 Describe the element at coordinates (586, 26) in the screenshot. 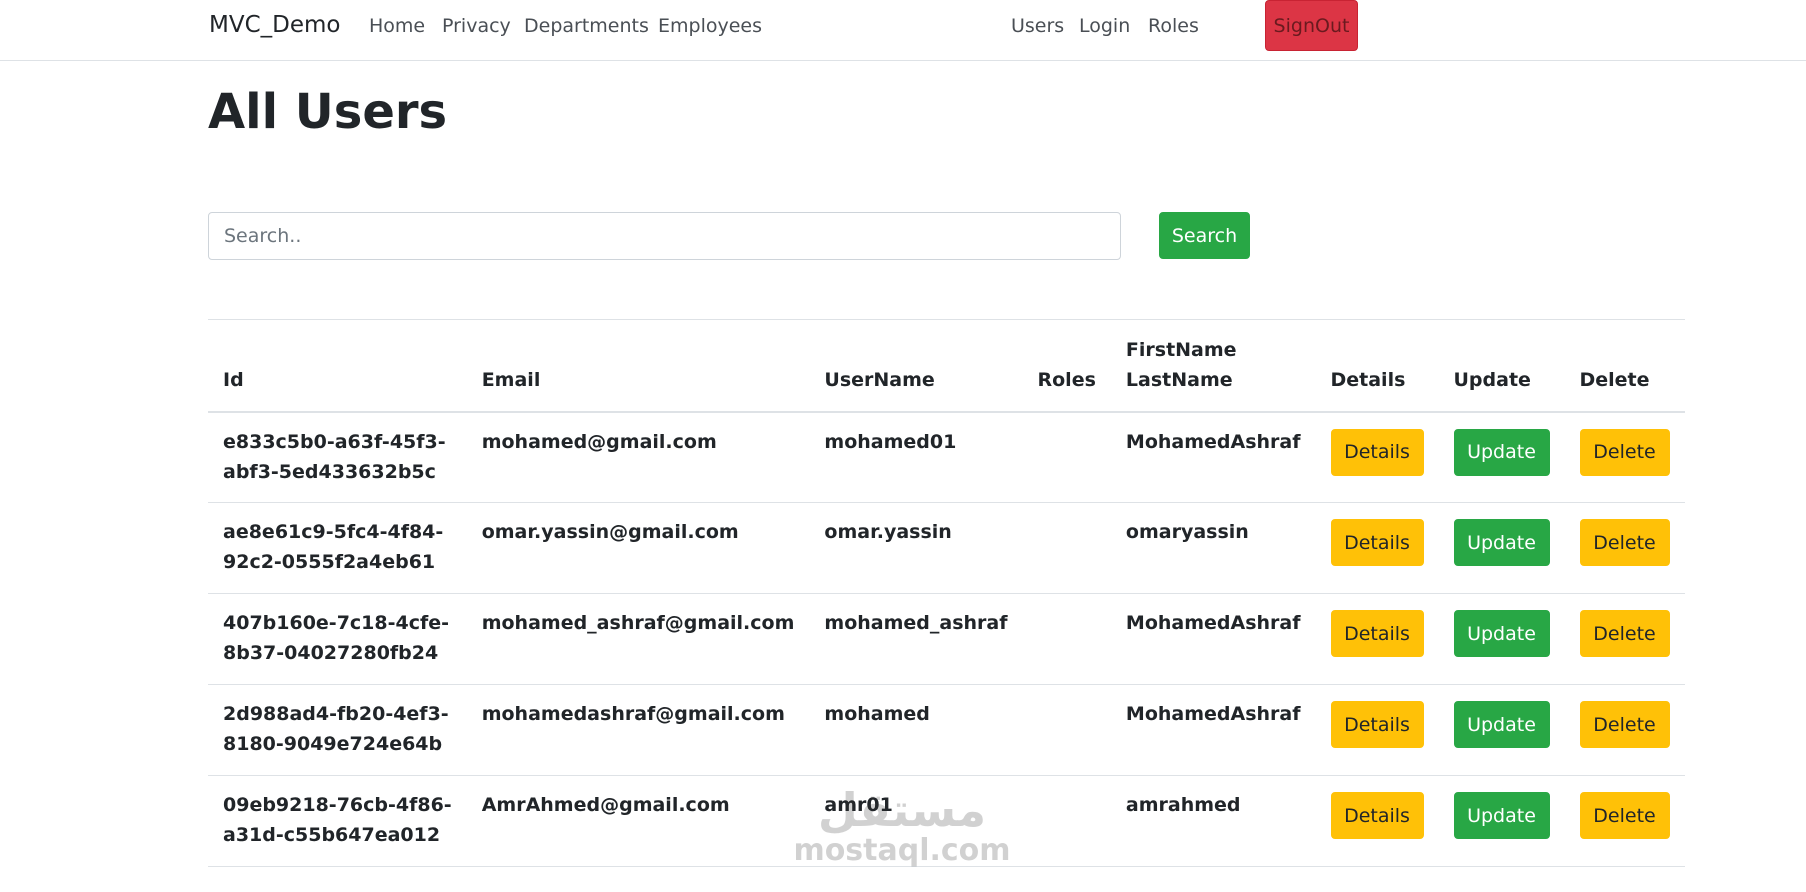

I see `nav-departments-link: Departments` at that location.